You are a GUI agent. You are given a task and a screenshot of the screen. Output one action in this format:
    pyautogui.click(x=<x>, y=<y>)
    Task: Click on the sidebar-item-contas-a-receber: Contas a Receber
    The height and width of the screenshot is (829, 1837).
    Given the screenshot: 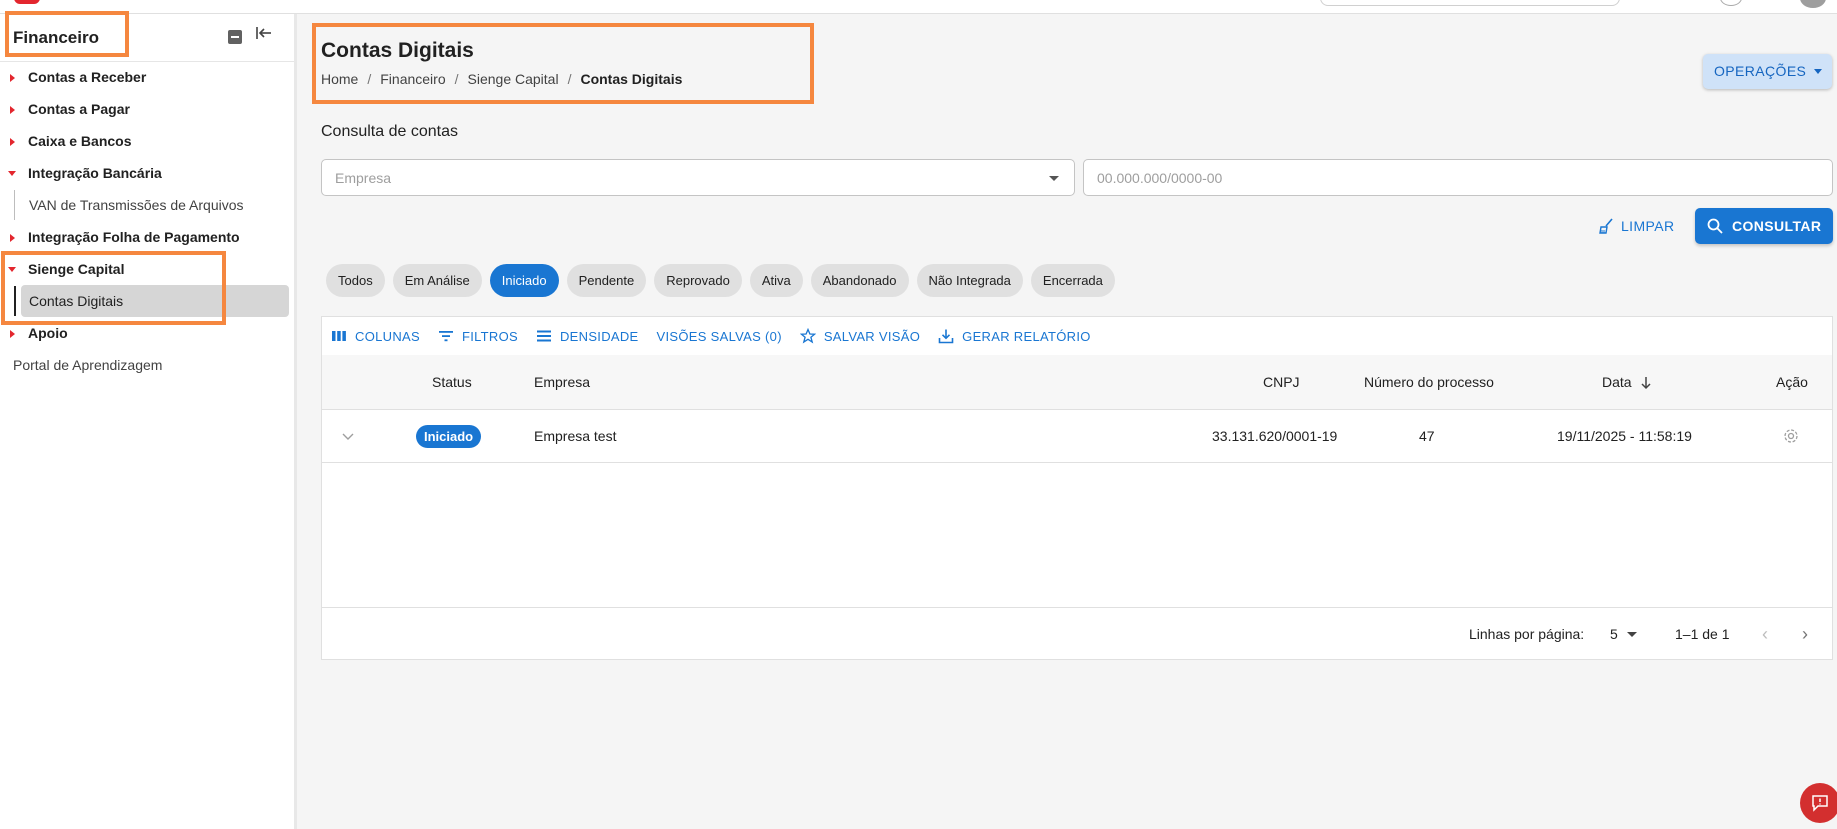 What is the action you would take?
    pyautogui.click(x=147, y=77)
    